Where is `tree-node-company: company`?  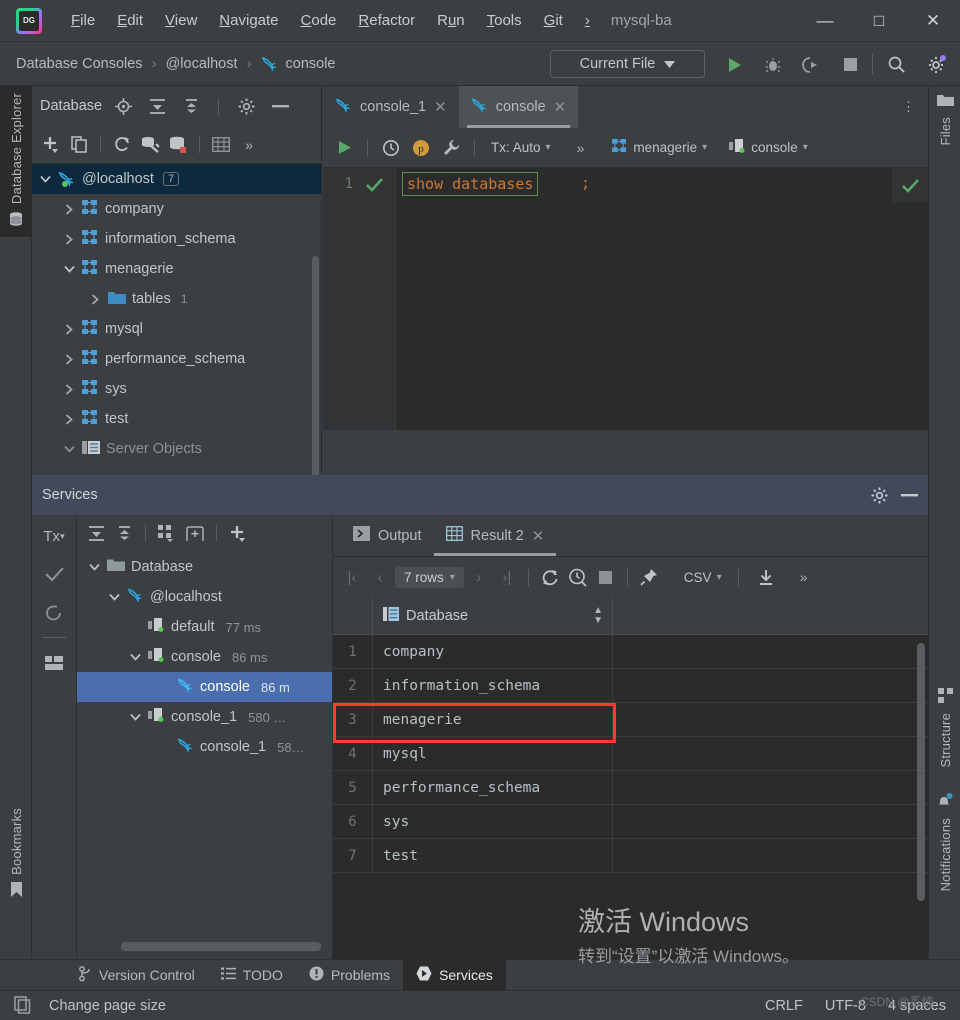 tree-node-company: company is located at coordinates (176, 209).